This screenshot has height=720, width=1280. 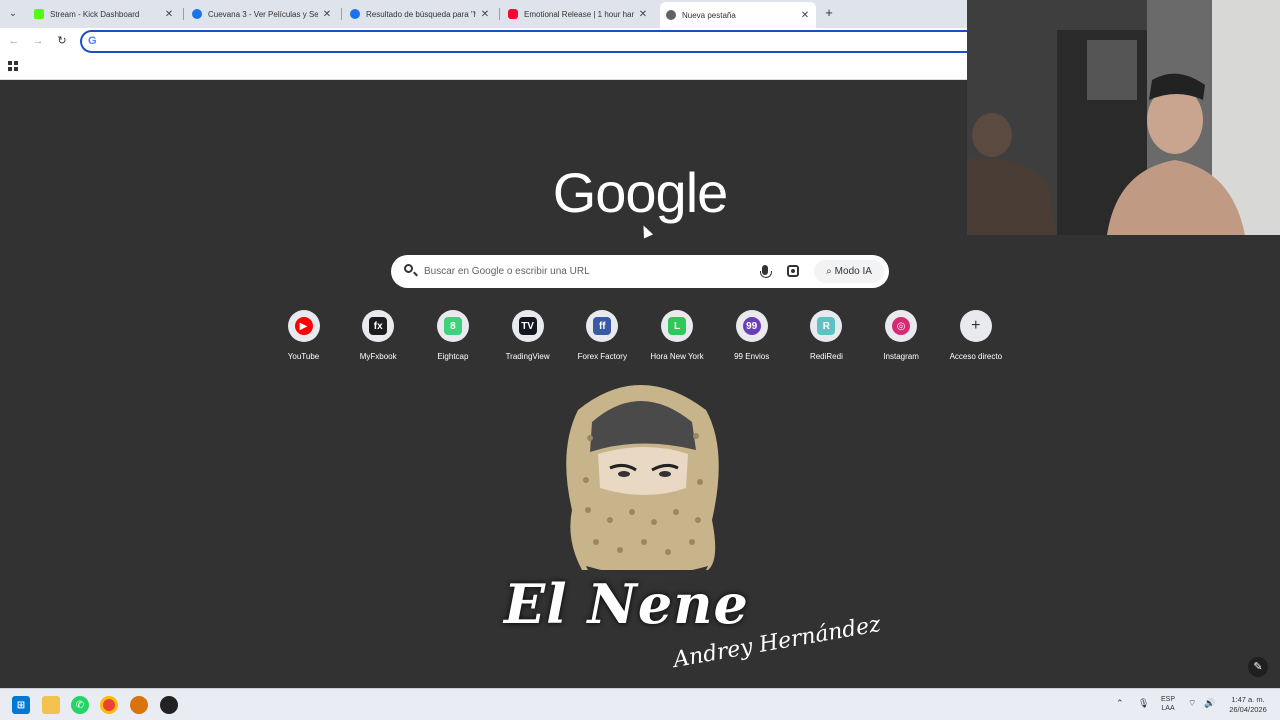 What do you see at coordinates (1123, 117) in the screenshot?
I see `webcam-overlay` at bounding box center [1123, 117].